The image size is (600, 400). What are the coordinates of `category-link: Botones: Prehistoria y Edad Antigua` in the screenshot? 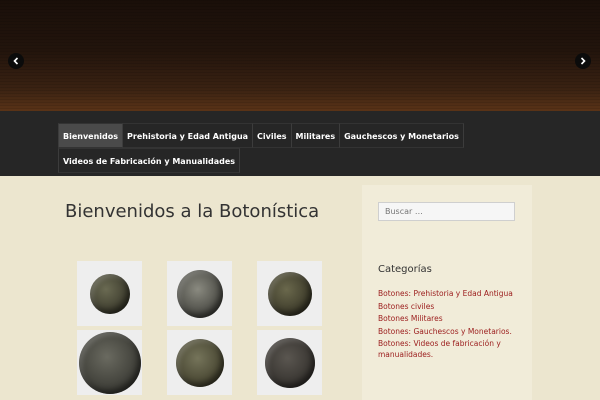 It's located at (448, 294).